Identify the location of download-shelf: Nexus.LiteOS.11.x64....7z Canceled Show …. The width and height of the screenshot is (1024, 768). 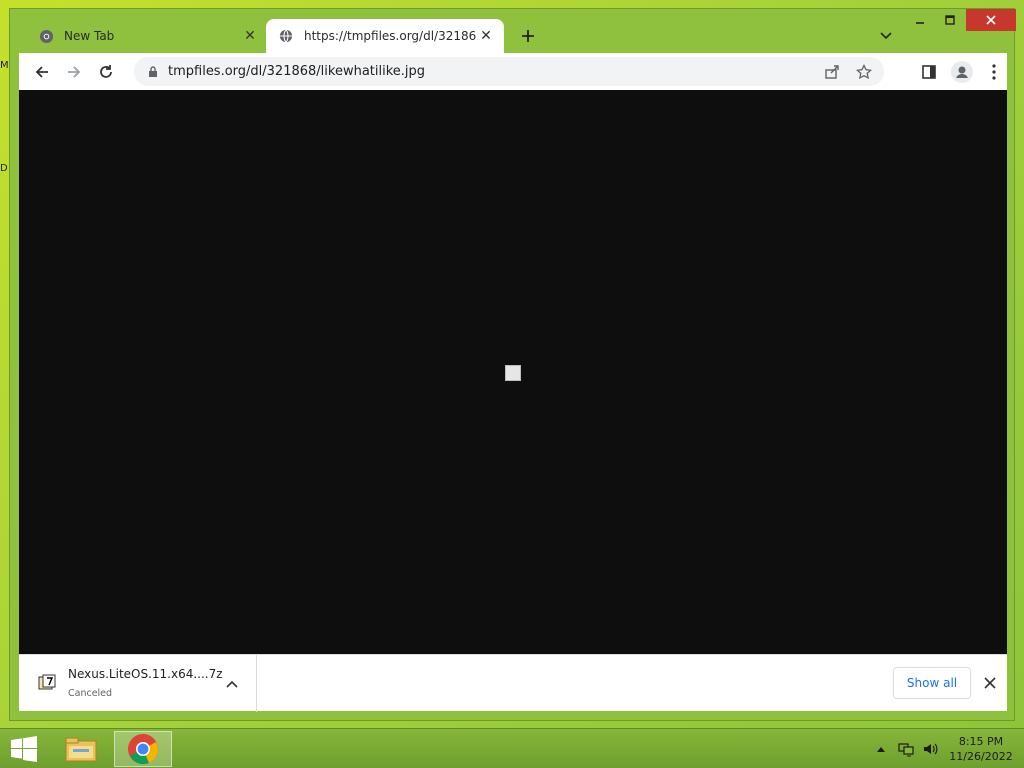
(513, 683).